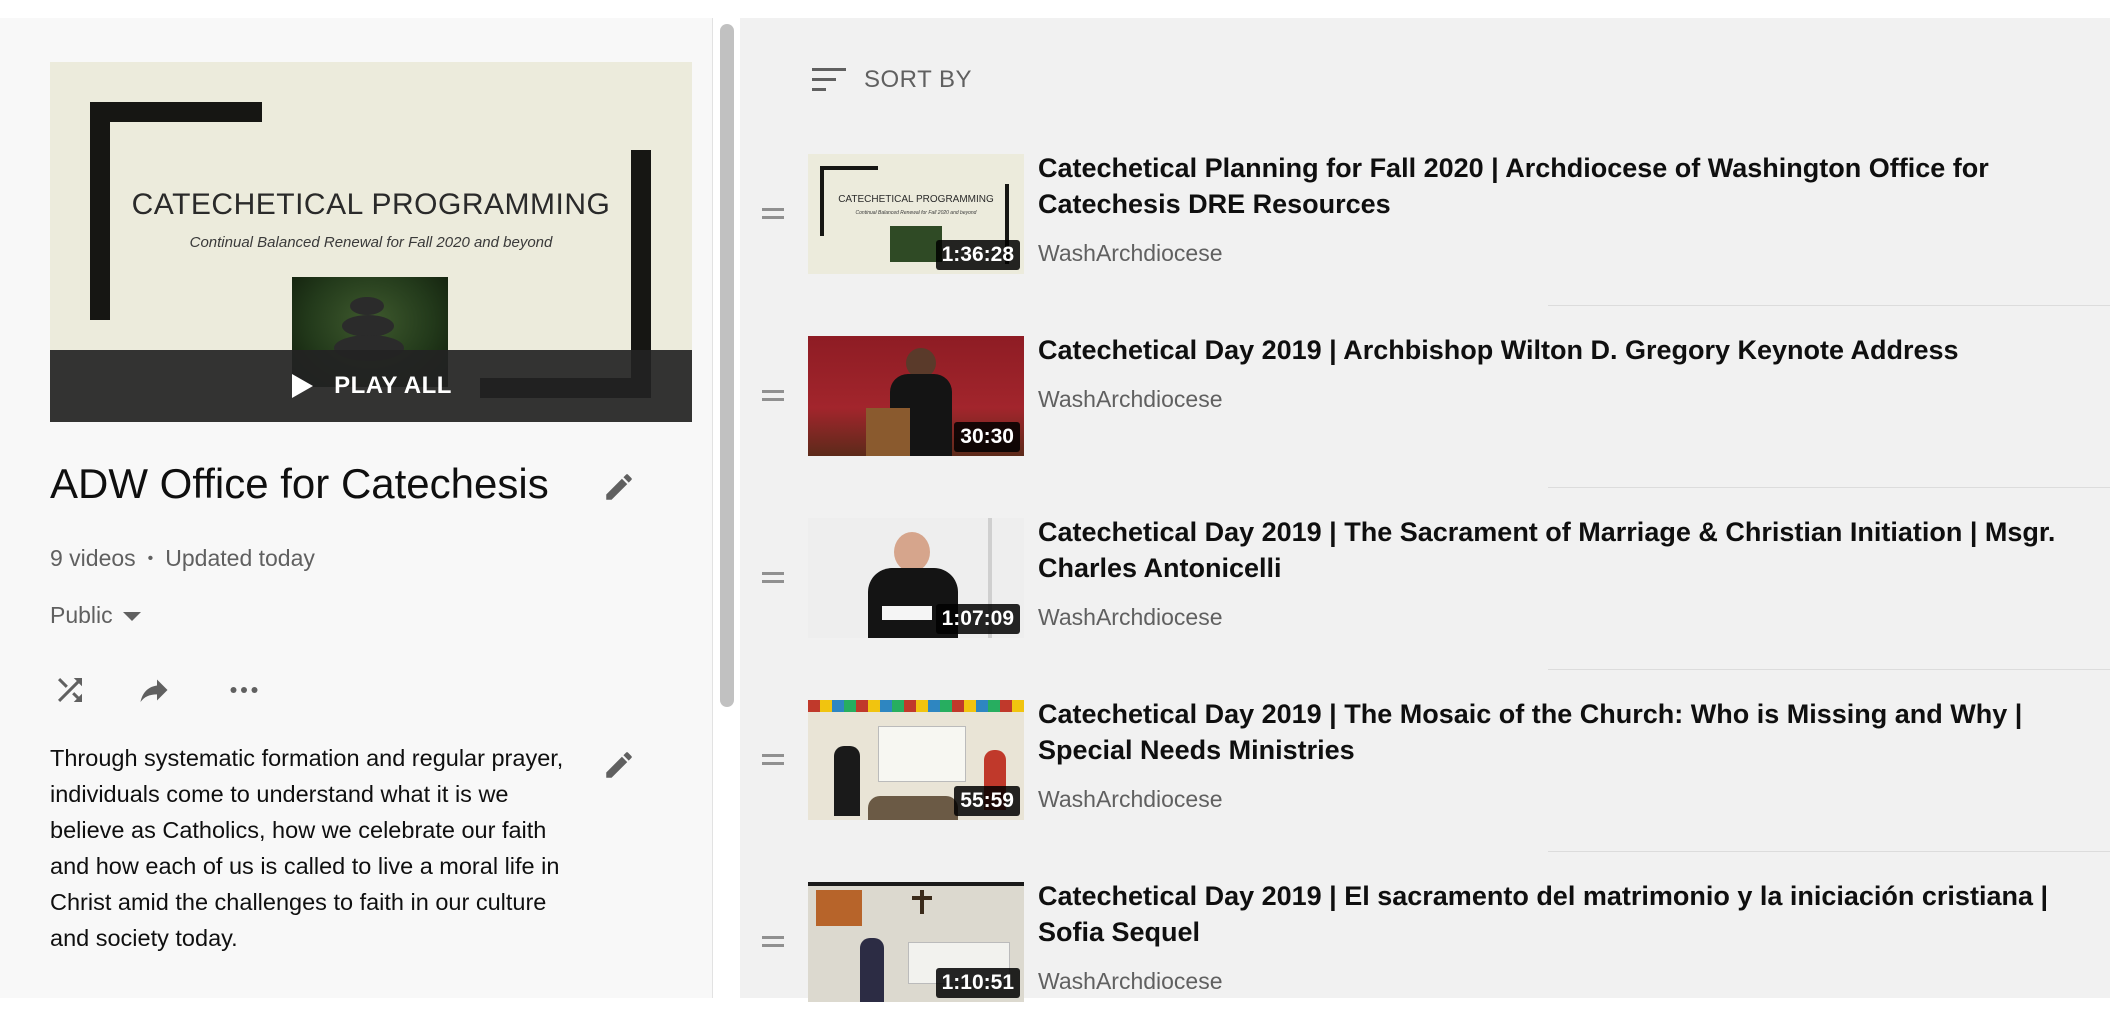 Image resolution: width=2110 pixels, height=1034 pixels. I want to click on duration-badge: 1:07:09, so click(977, 619).